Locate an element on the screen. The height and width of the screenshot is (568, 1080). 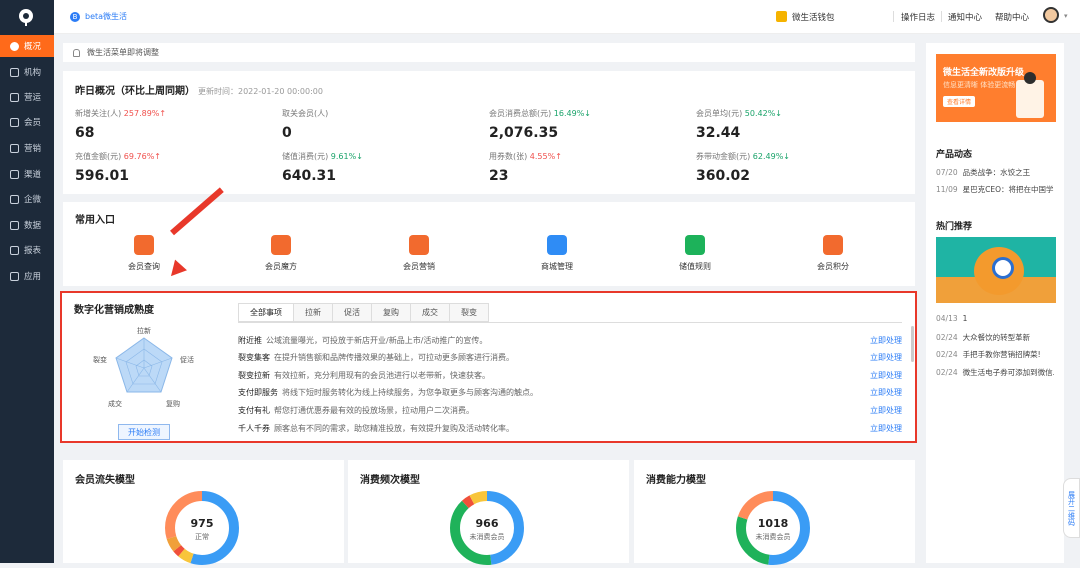
sidebar-item: 概况 is located at coordinates (27, 46).